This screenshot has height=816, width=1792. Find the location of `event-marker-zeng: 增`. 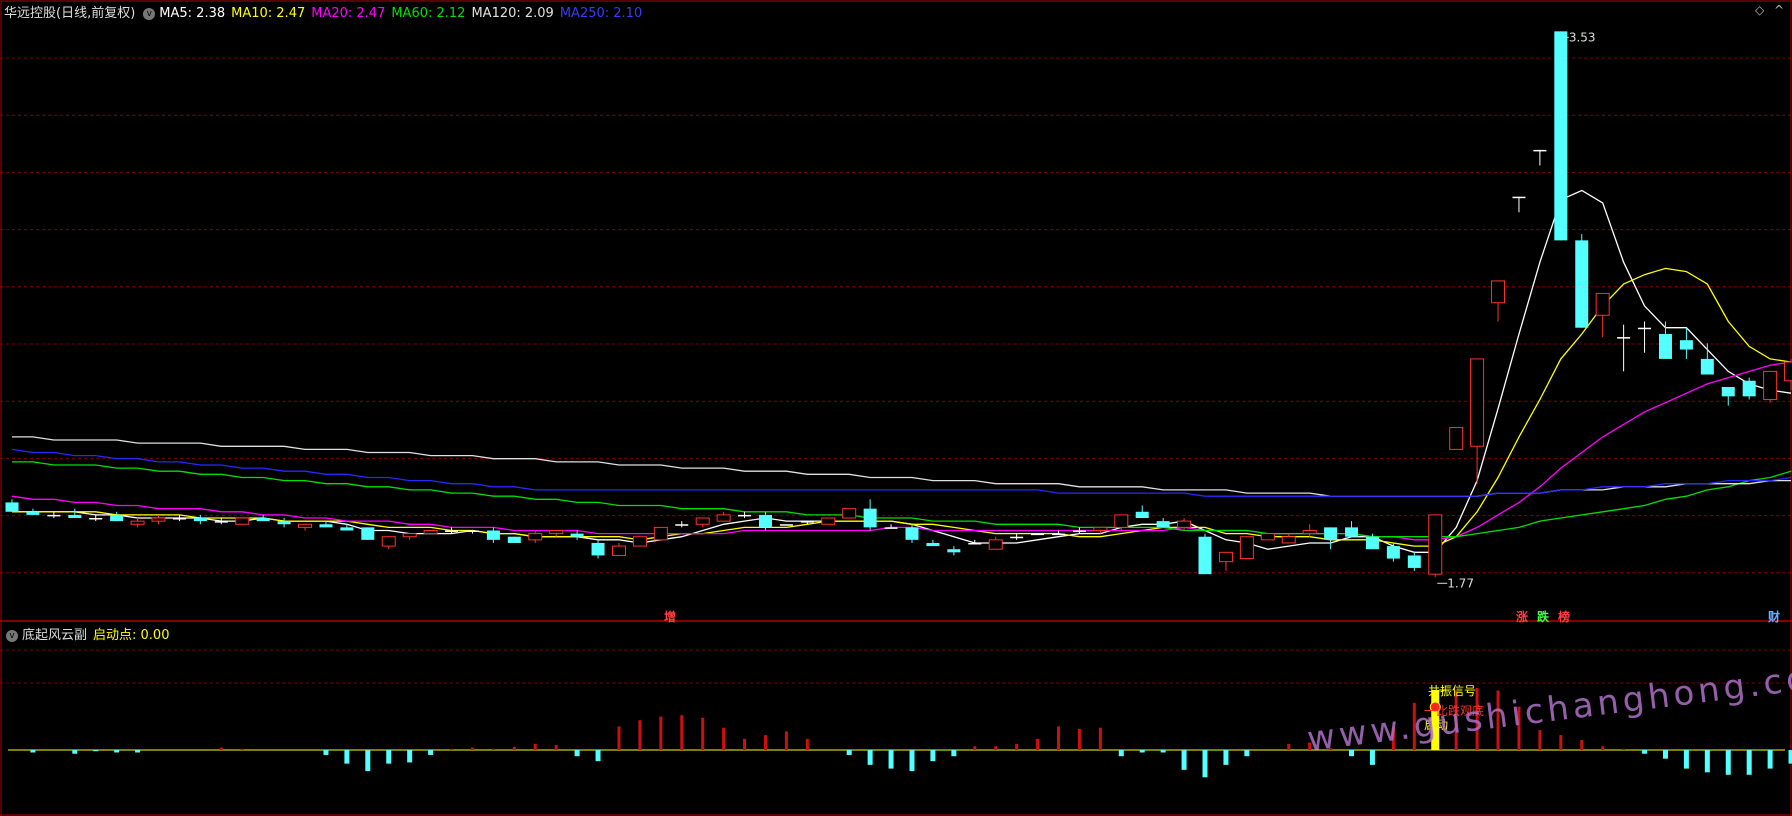

event-marker-zeng: 增 is located at coordinates (670, 616).